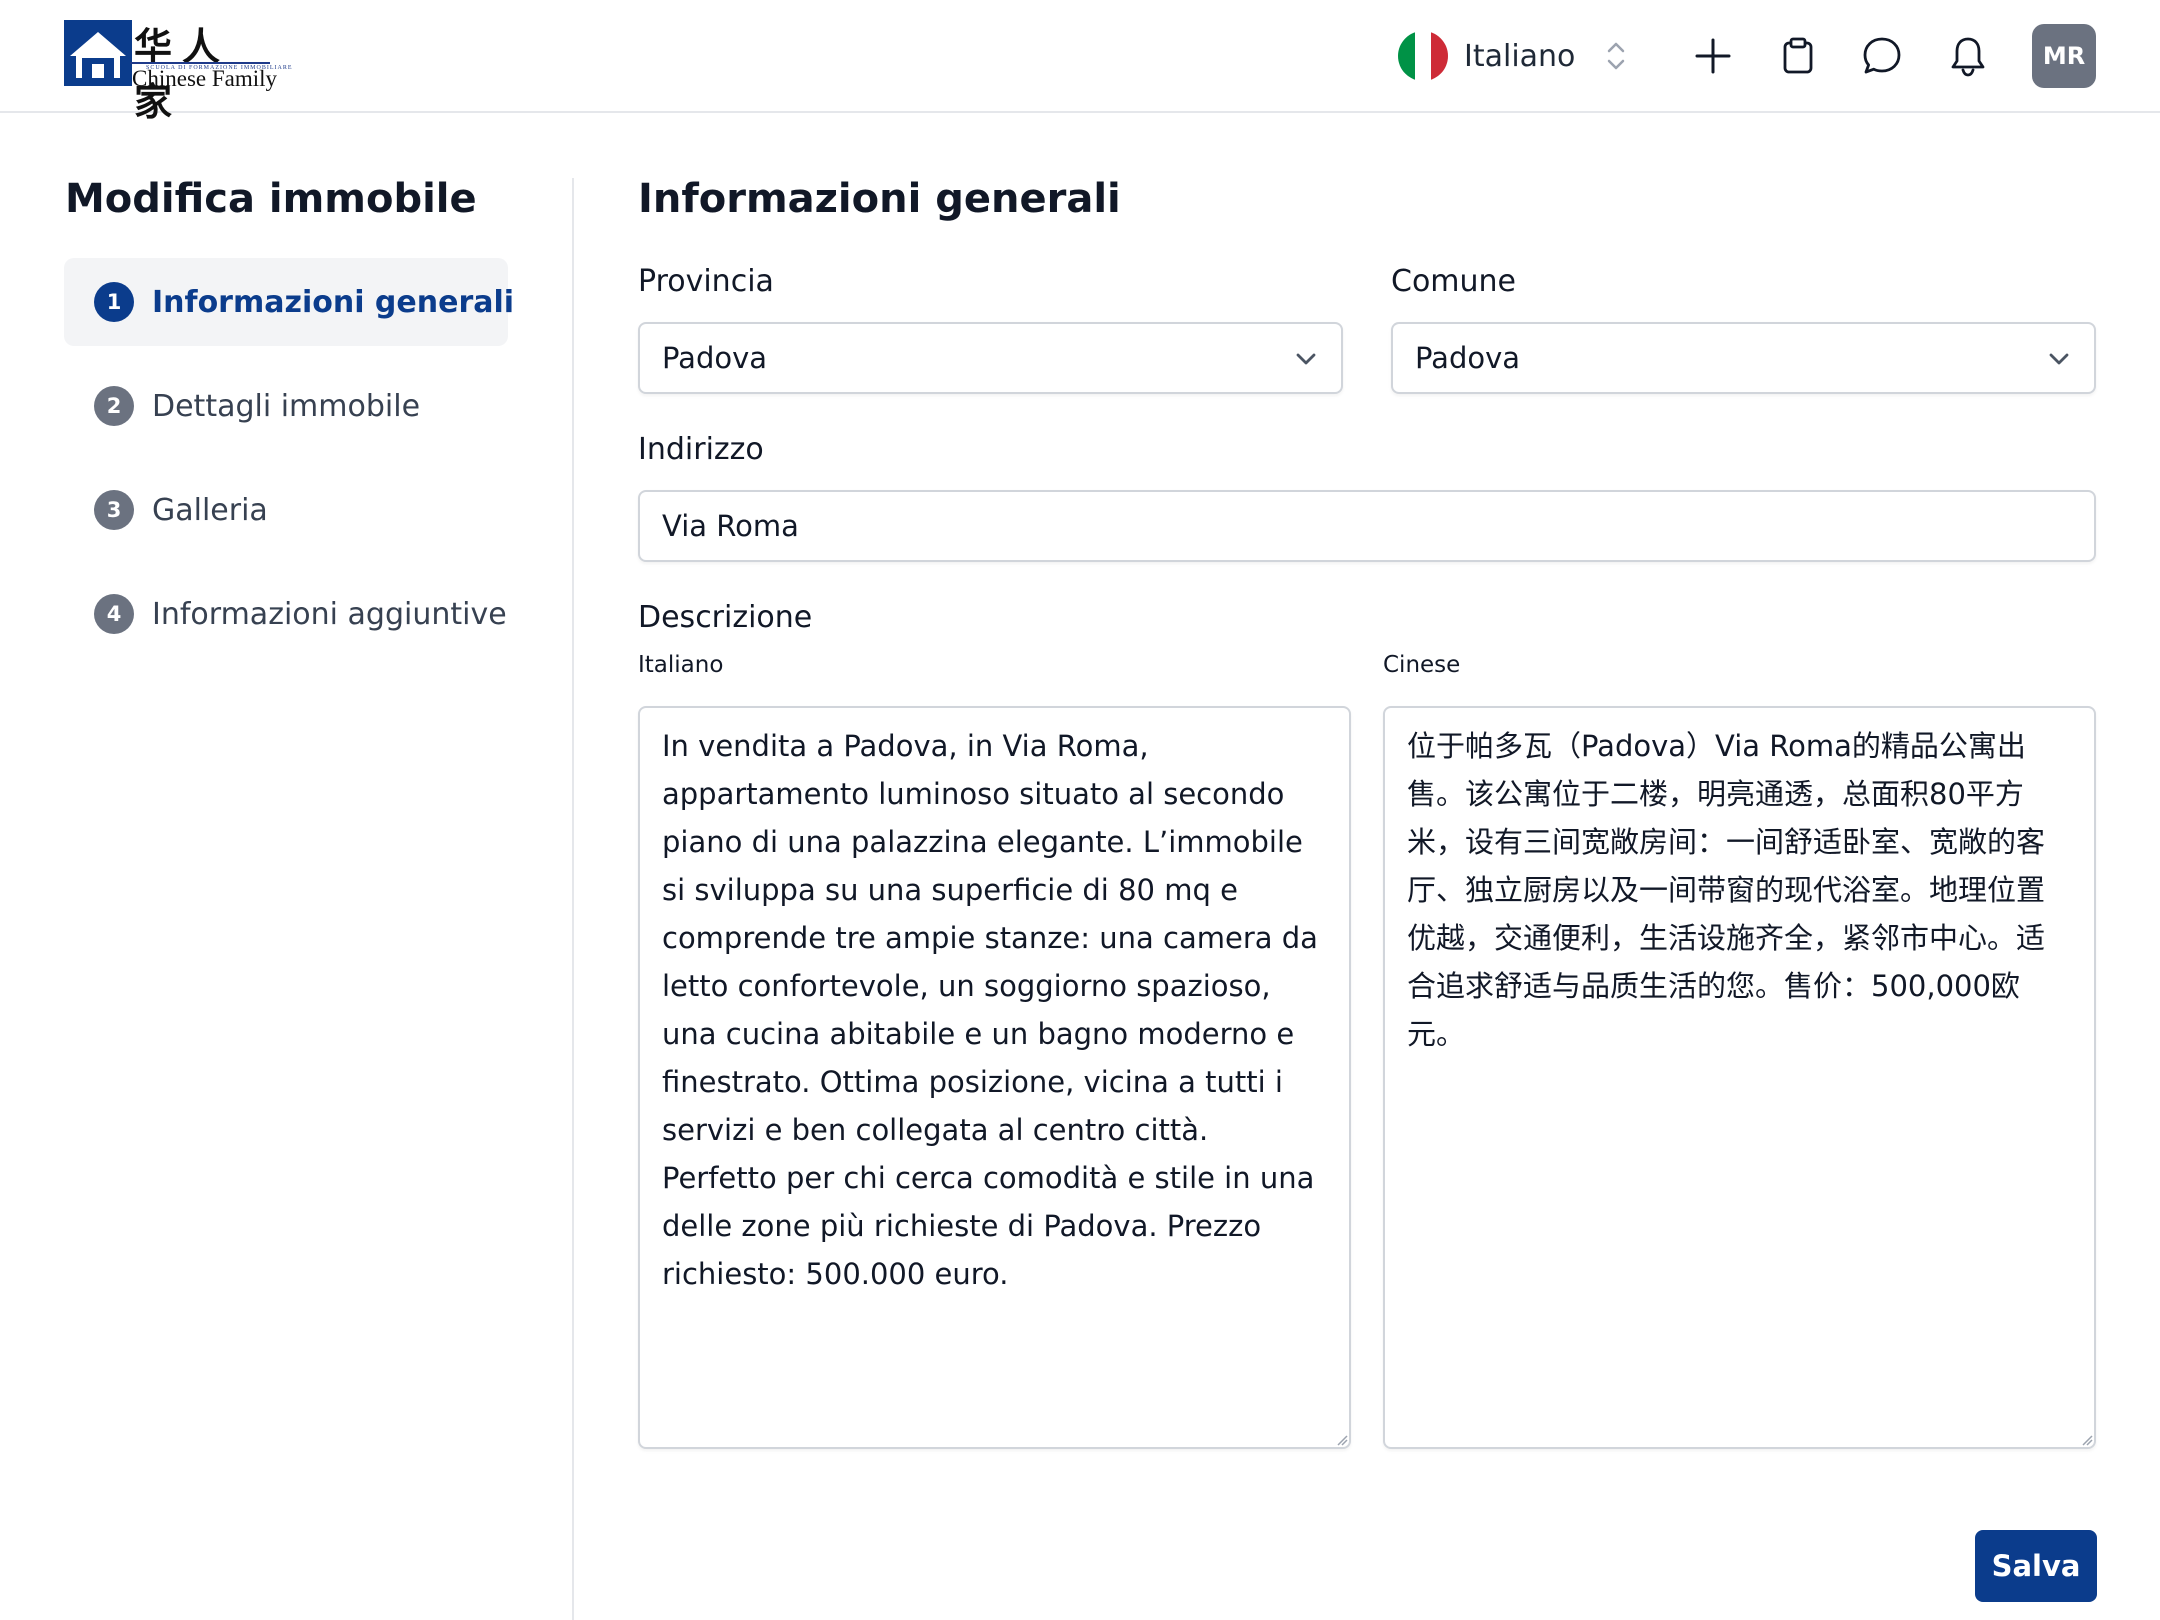 The height and width of the screenshot is (1620, 2160). Describe the element at coordinates (114, 510) in the screenshot. I see `step-number: 3` at that location.